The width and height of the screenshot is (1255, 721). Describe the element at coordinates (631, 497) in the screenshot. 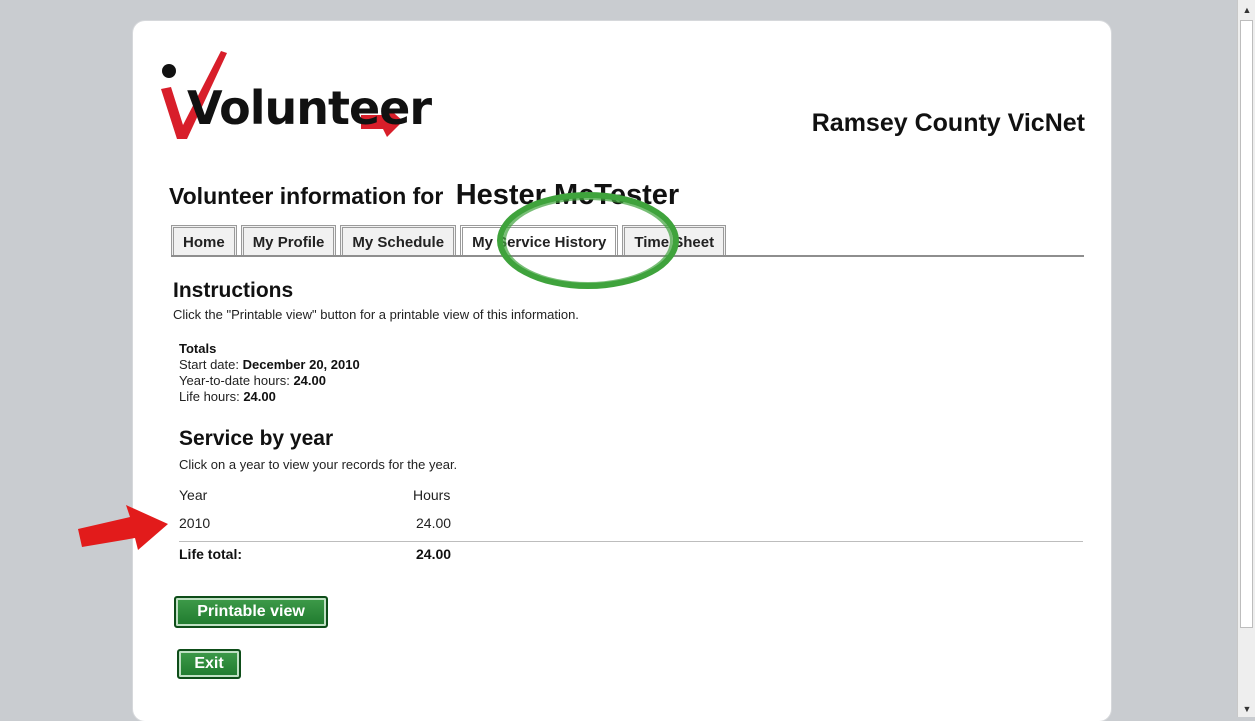

I see `table-header-row: Year Hours` at that location.